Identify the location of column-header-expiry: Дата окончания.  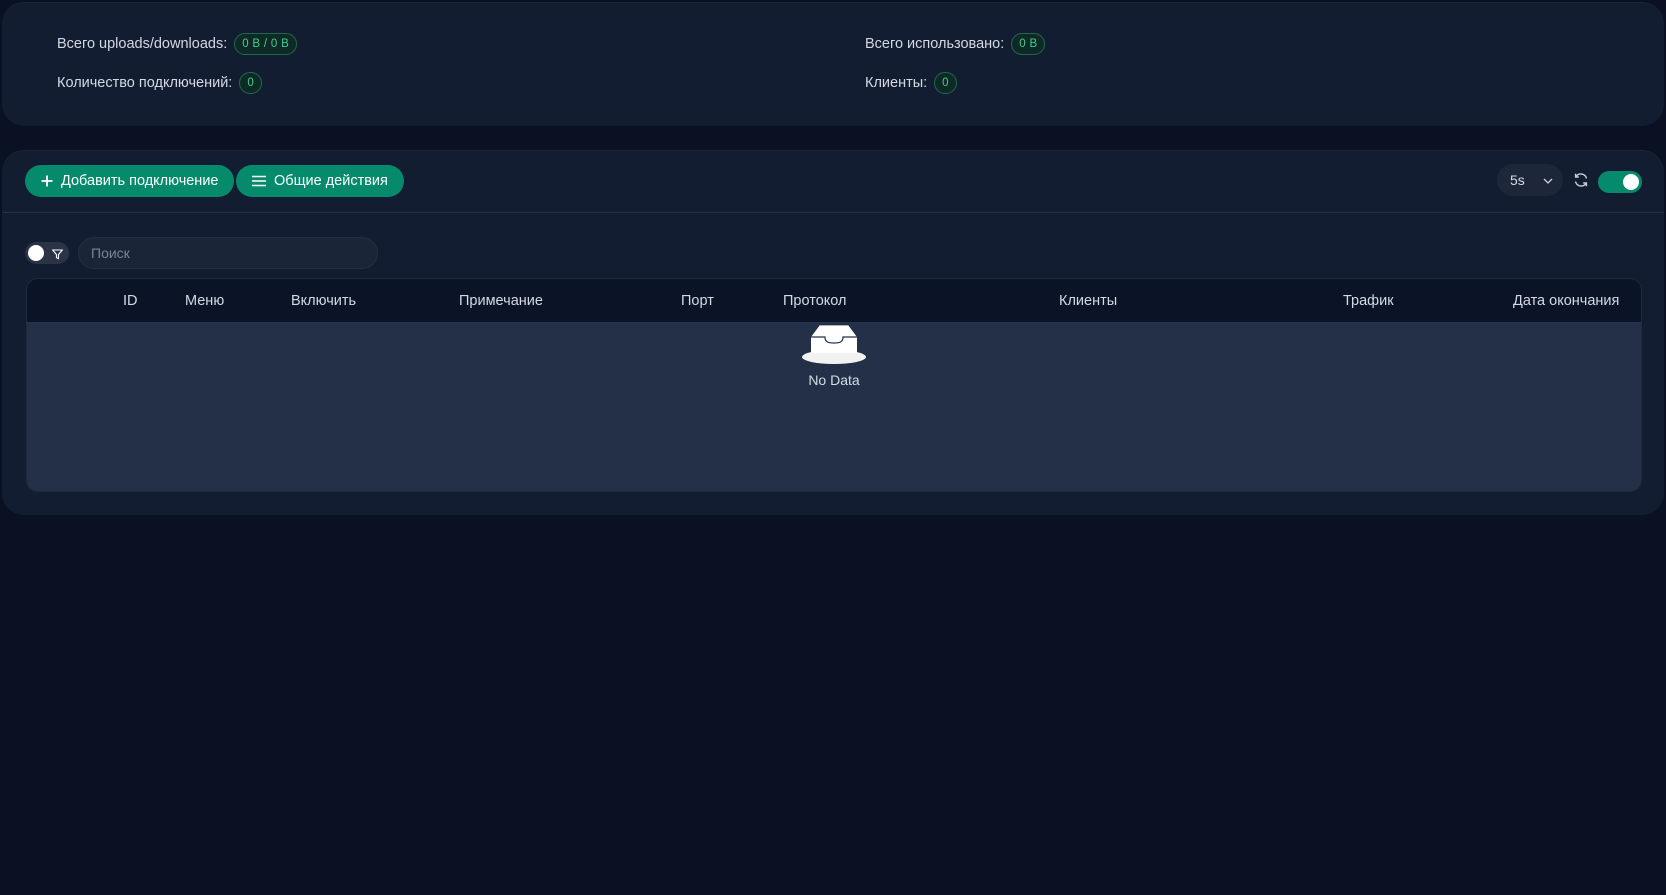
(1566, 301).